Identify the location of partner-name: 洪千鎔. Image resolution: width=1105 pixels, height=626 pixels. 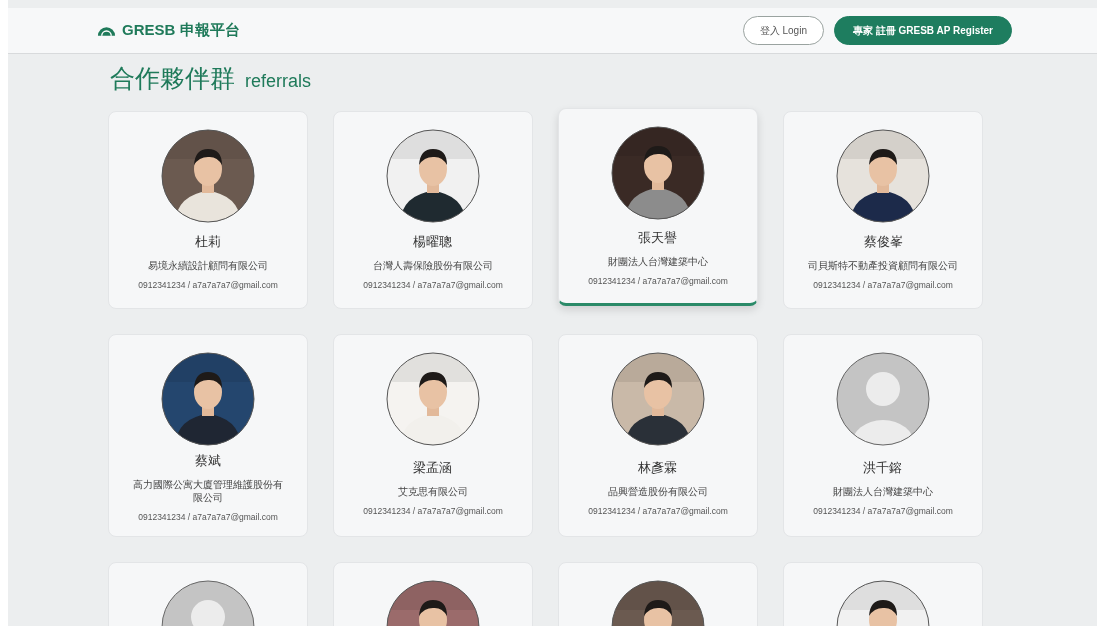
(883, 467).